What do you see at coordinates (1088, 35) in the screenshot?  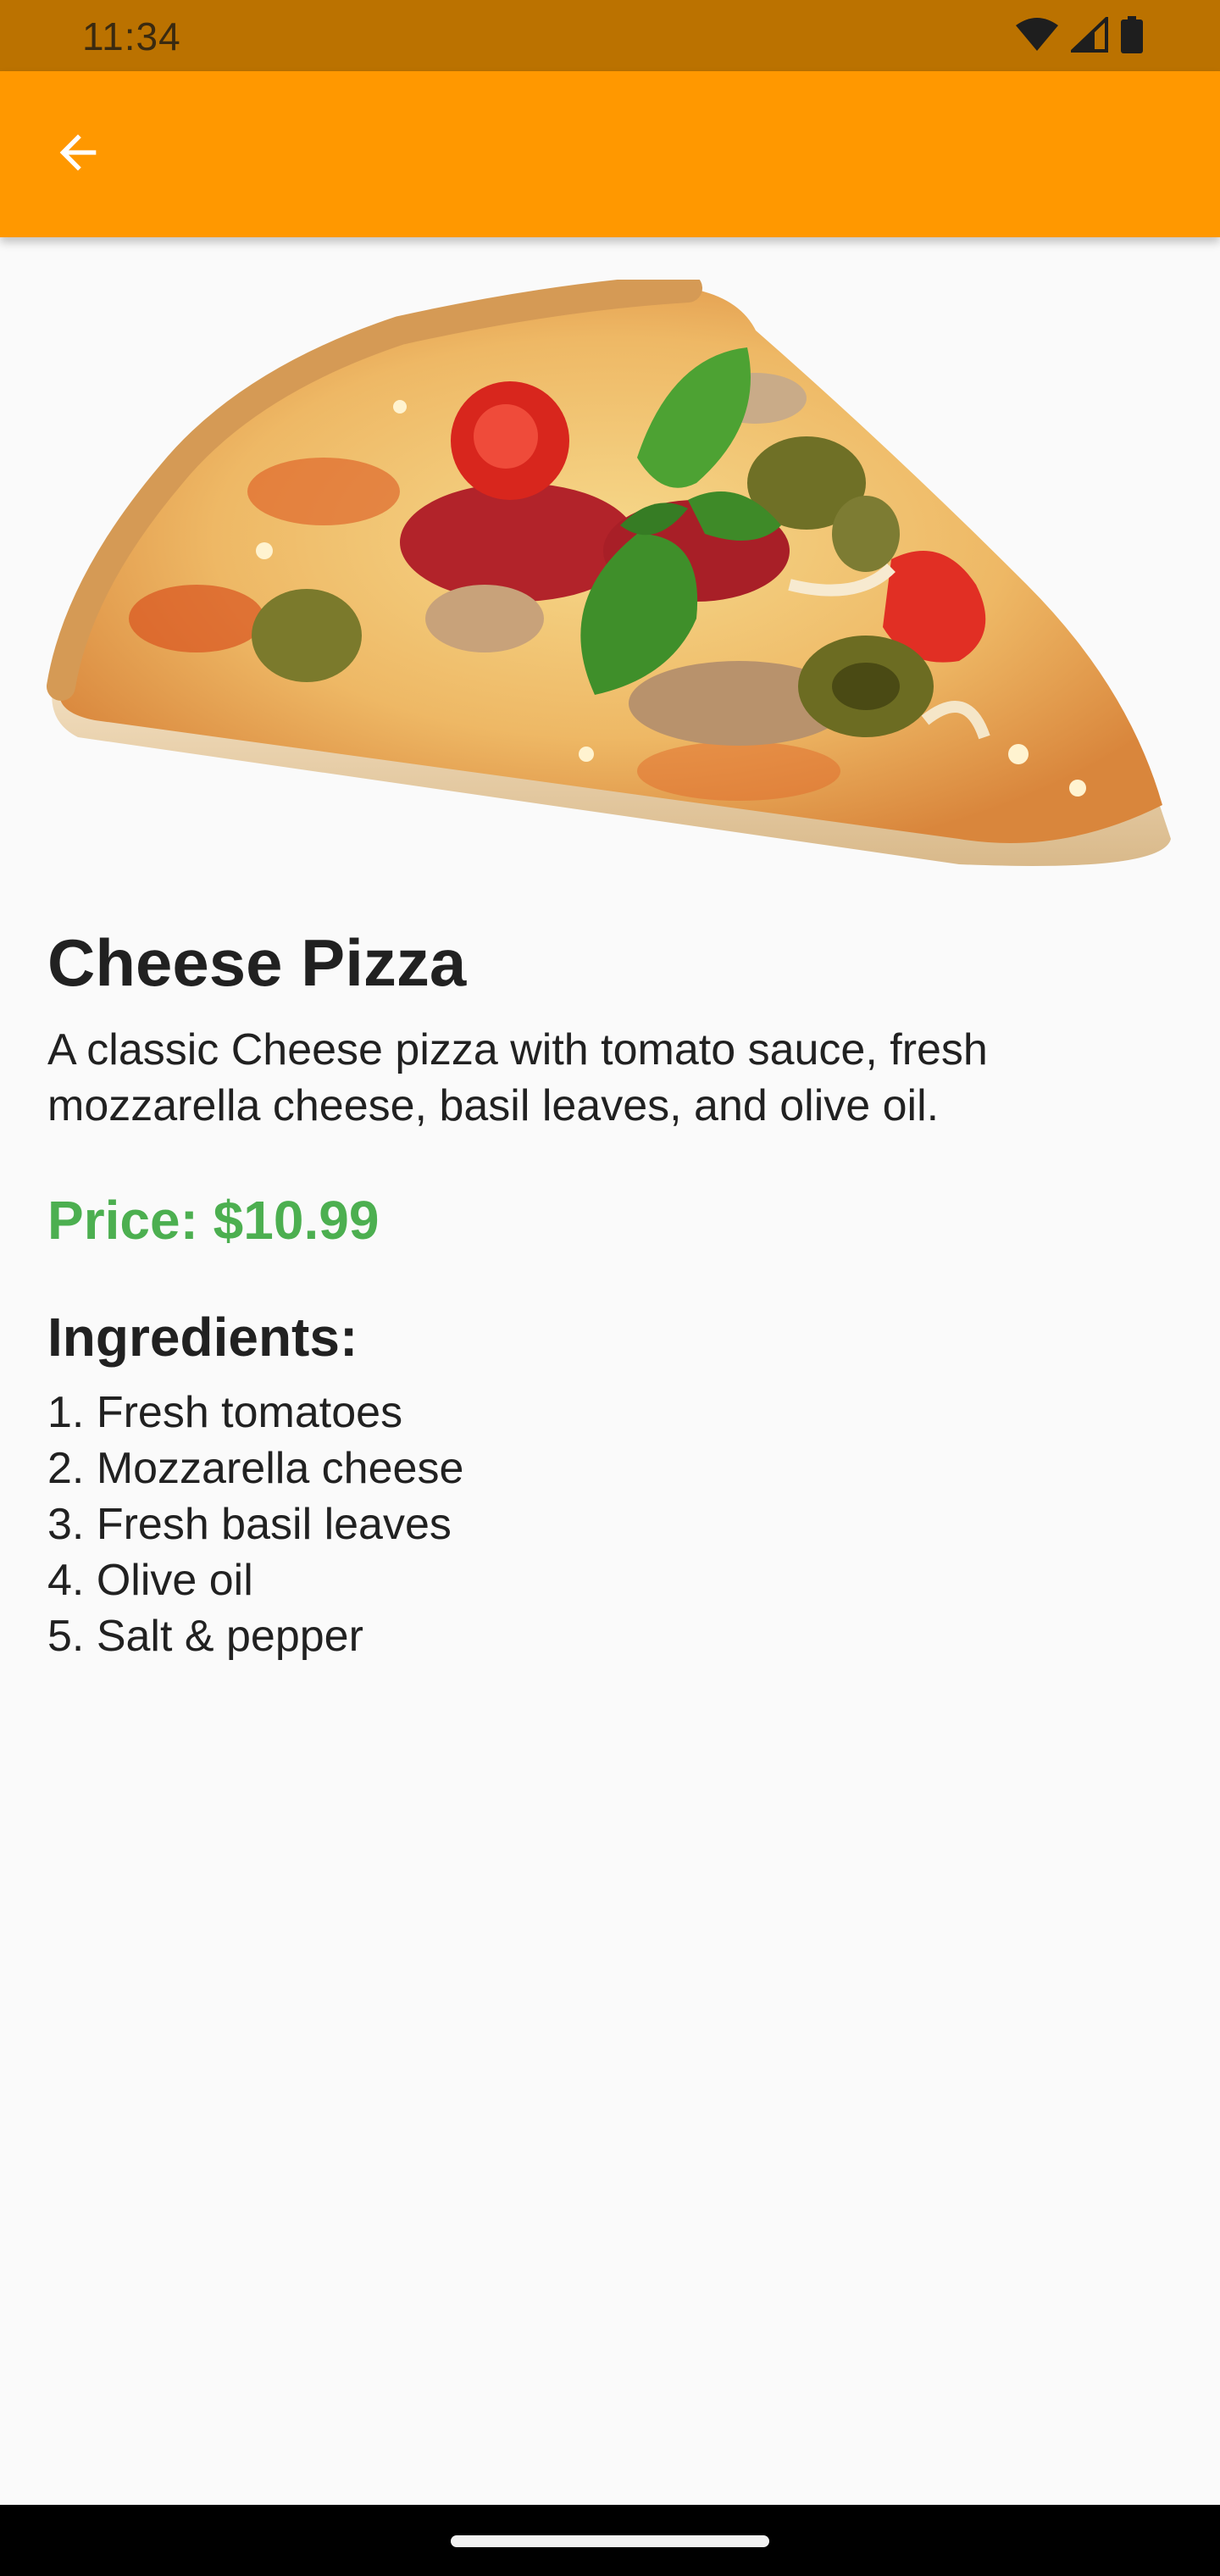 I see `cellular-signal-icon` at bounding box center [1088, 35].